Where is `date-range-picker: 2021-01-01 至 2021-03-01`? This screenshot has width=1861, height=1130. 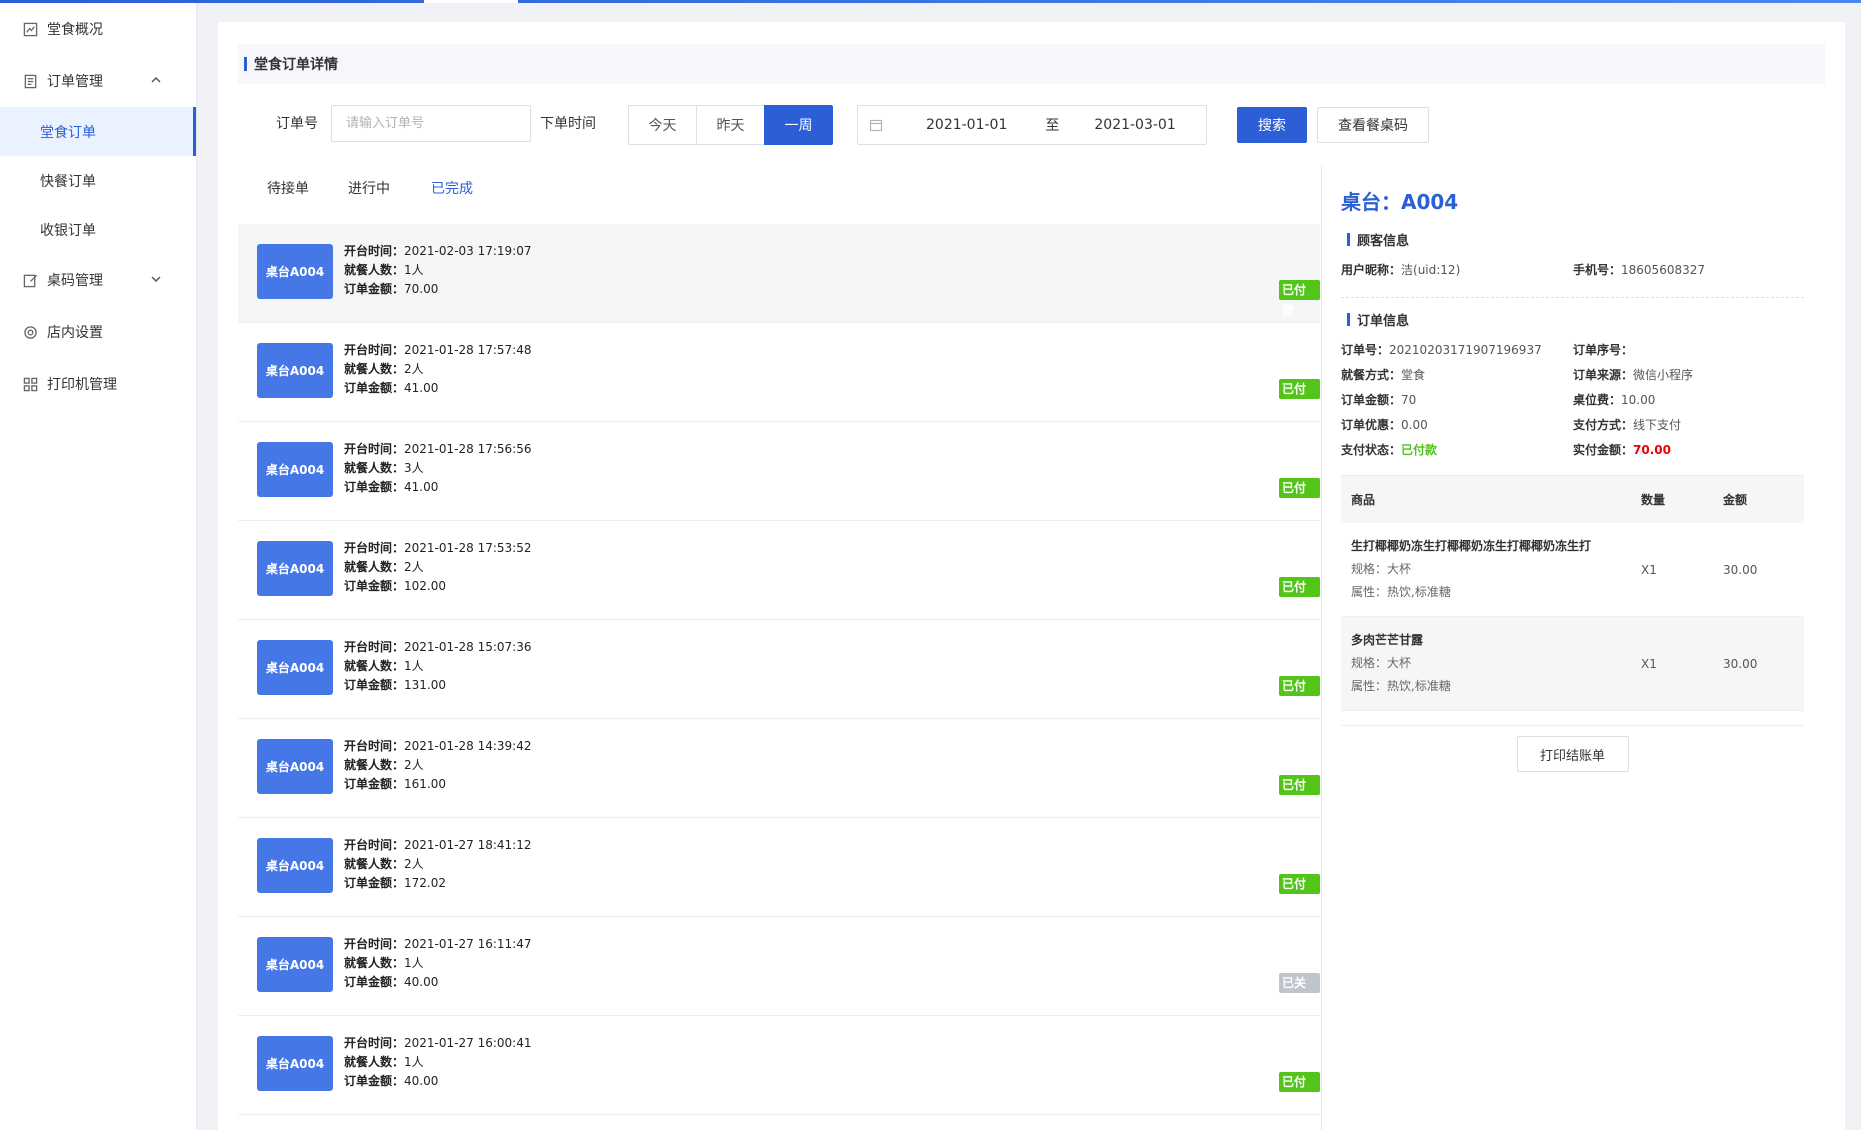 date-range-picker: 2021-01-01 至 2021-03-01 is located at coordinates (1032, 125).